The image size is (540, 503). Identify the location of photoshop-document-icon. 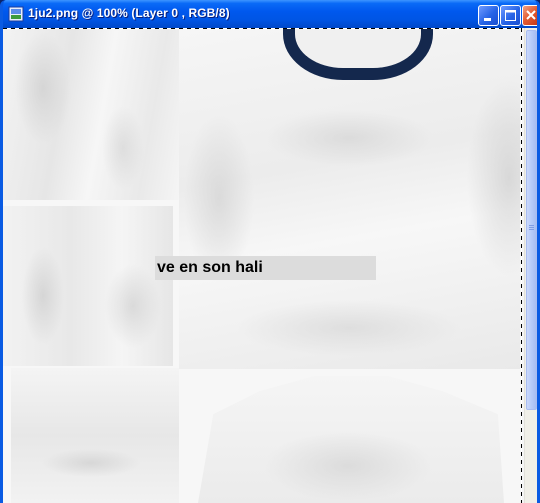
(16, 14).